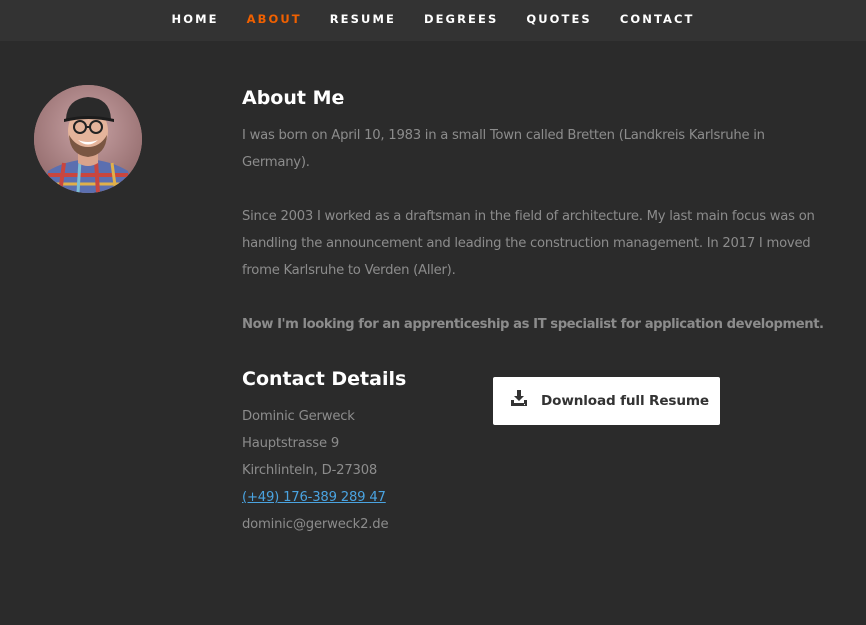 The width and height of the screenshot is (866, 625). What do you see at coordinates (310, 470) in the screenshot?
I see `contact-city: Kirchlinteln, D-27308` at bounding box center [310, 470].